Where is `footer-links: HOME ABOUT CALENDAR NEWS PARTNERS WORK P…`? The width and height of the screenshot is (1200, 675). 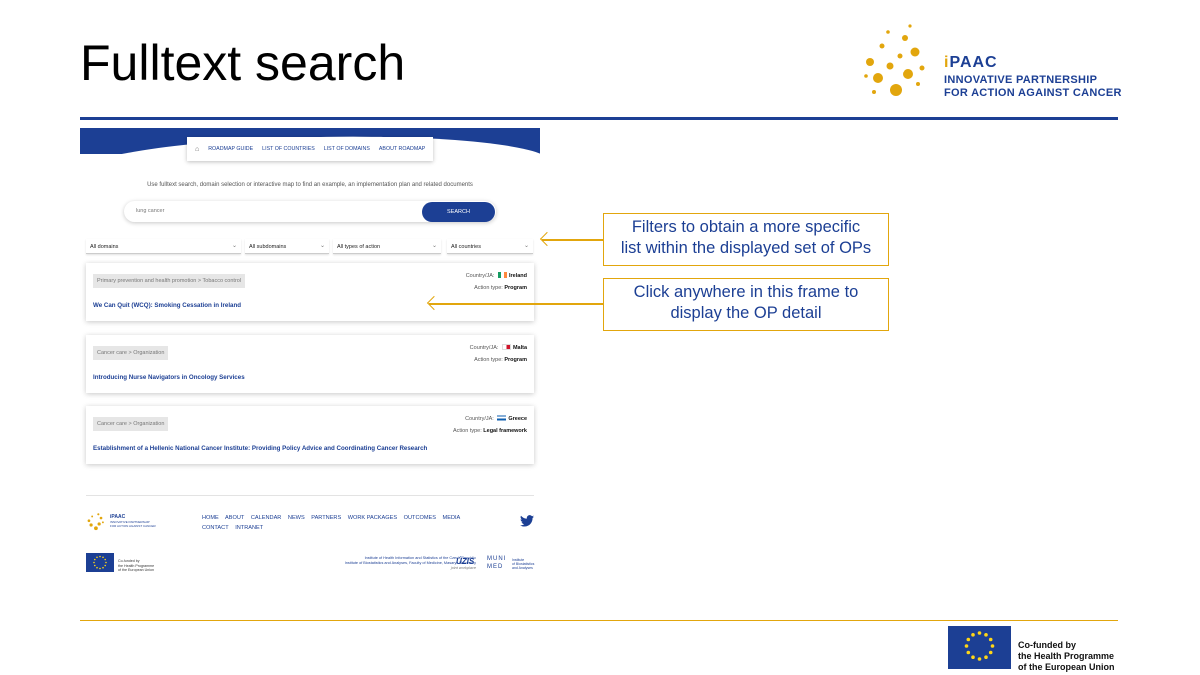 footer-links: HOME ABOUT CALENDAR NEWS PARTNERS WORK P… is located at coordinates (352, 523).